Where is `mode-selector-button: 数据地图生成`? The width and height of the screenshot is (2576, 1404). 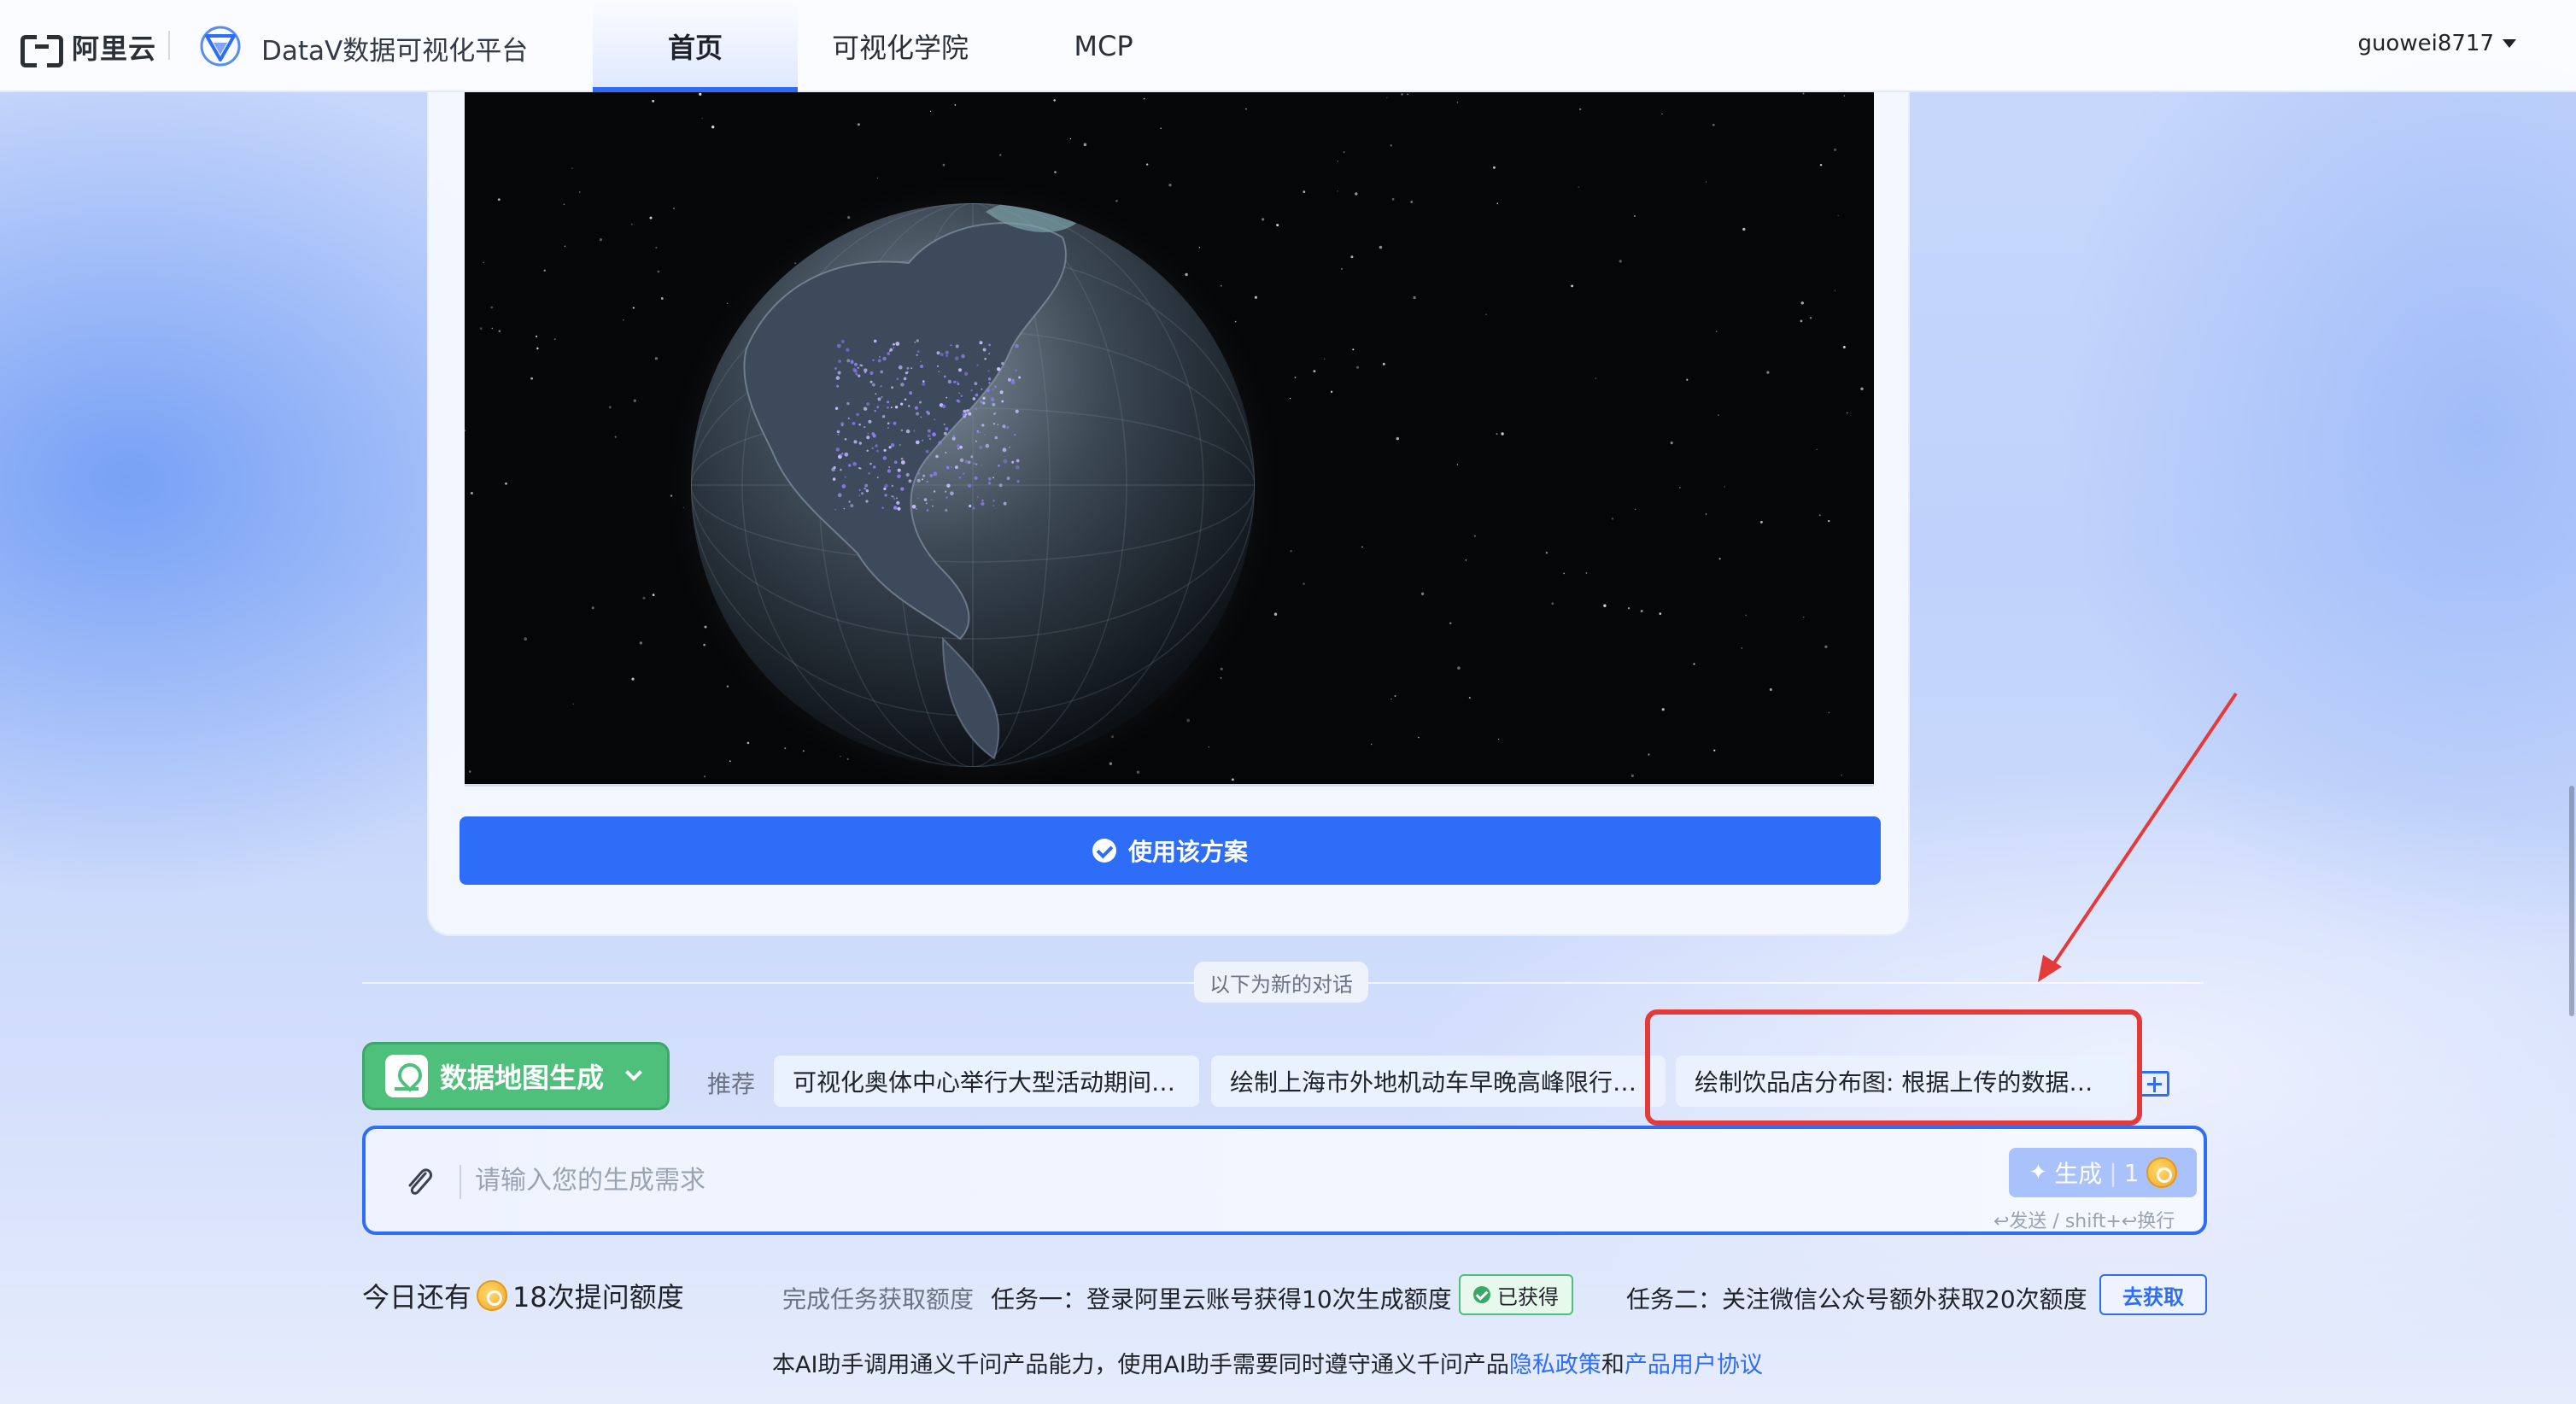 mode-selector-button: 数据地图生成 is located at coordinates (516, 1076).